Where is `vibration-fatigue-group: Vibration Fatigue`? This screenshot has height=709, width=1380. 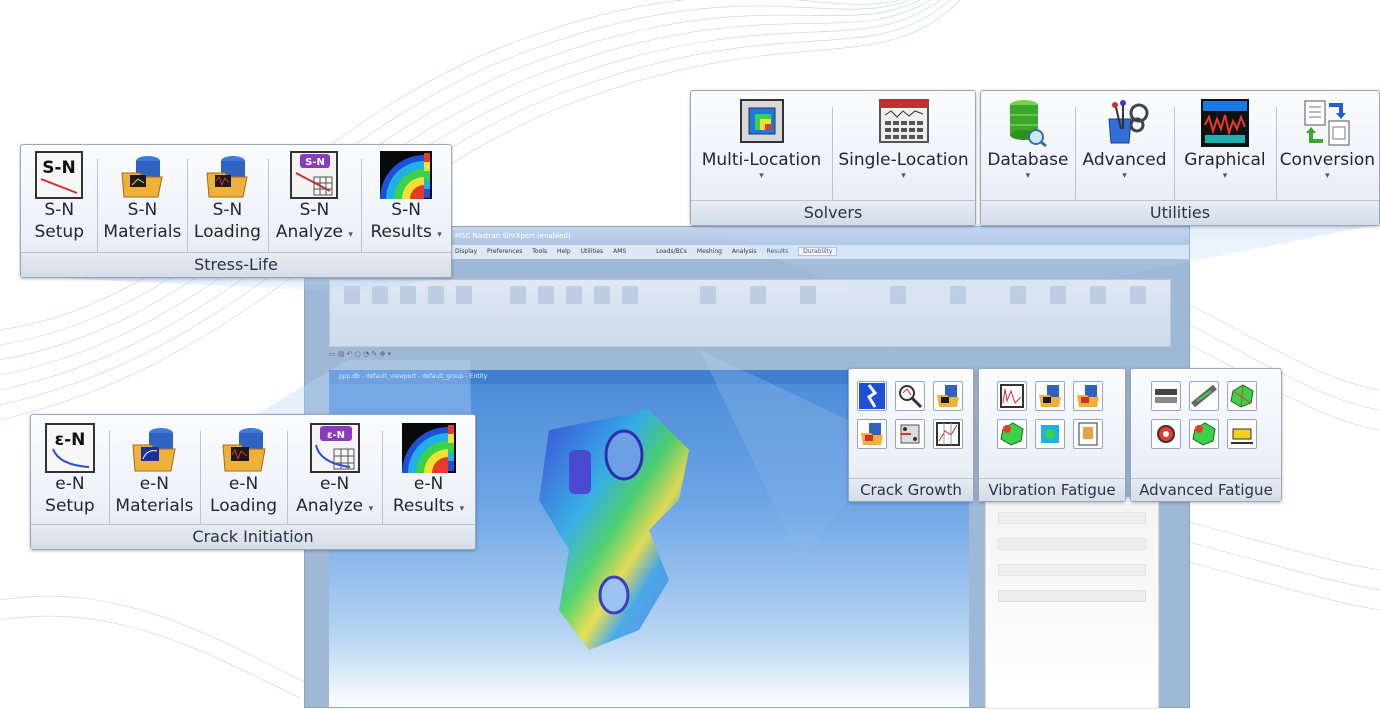 vibration-fatigue-group: Vibration Fatigue is located at coordinates (1052, 435).